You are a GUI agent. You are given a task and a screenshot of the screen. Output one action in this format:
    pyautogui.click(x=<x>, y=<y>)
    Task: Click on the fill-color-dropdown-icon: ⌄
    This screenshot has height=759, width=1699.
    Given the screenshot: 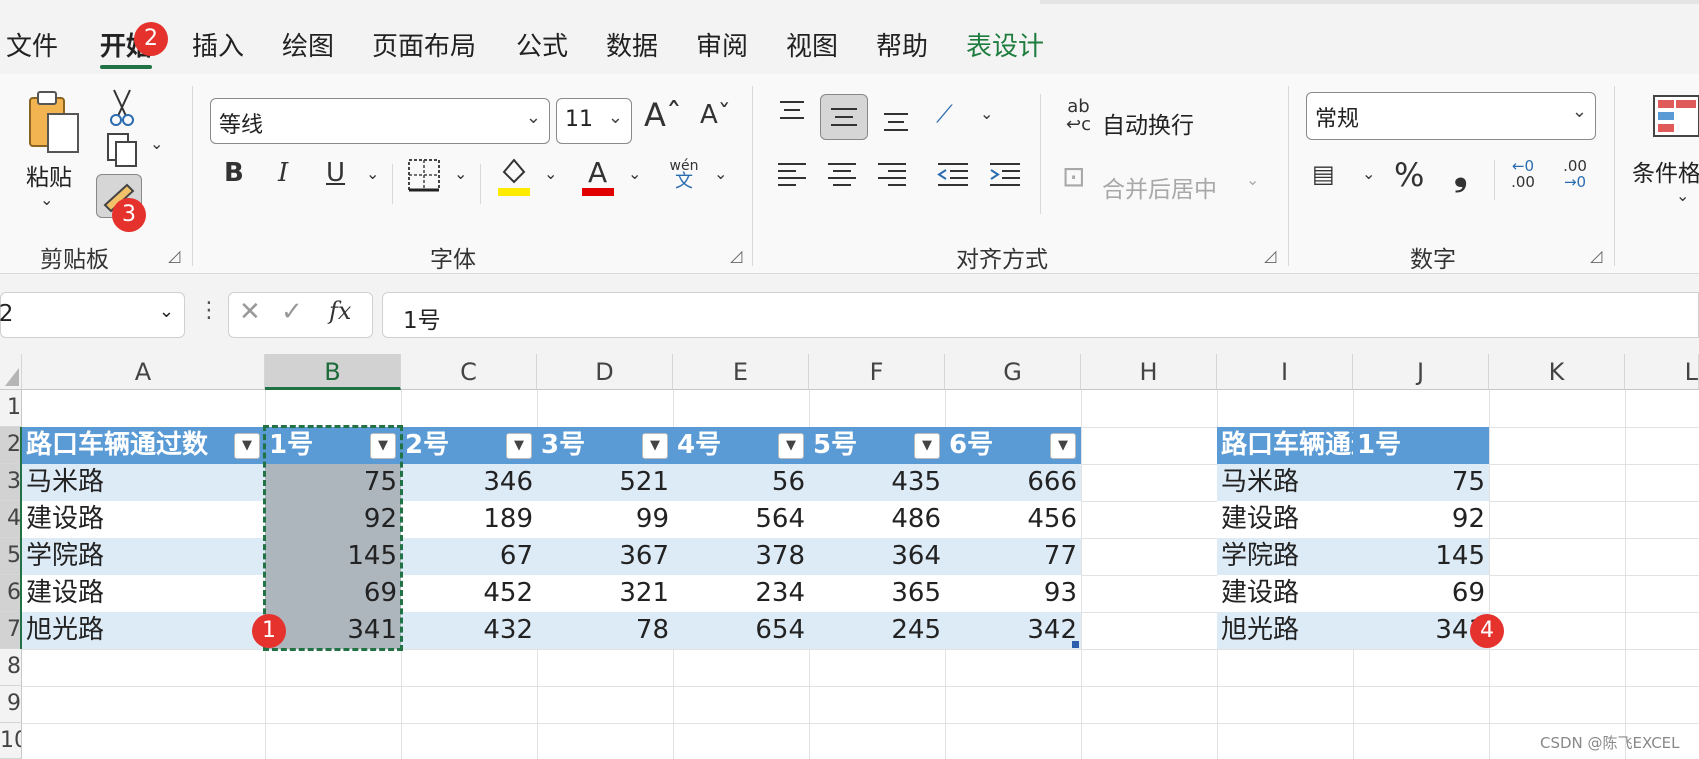 What is the action you would take?
    pyautogui.click(x=550, y=173)
    